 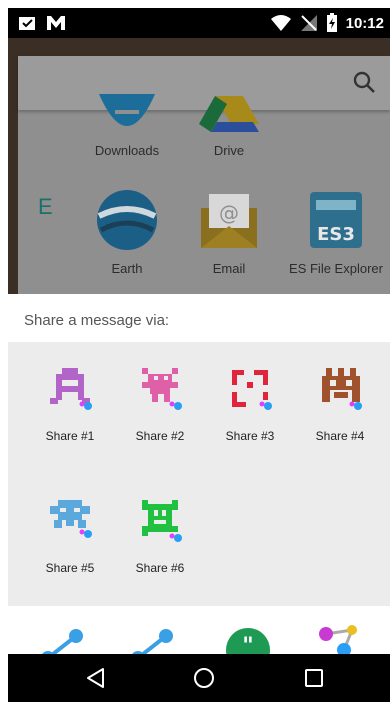 I want to click on navigation-bar, so click(x=199, y=678).